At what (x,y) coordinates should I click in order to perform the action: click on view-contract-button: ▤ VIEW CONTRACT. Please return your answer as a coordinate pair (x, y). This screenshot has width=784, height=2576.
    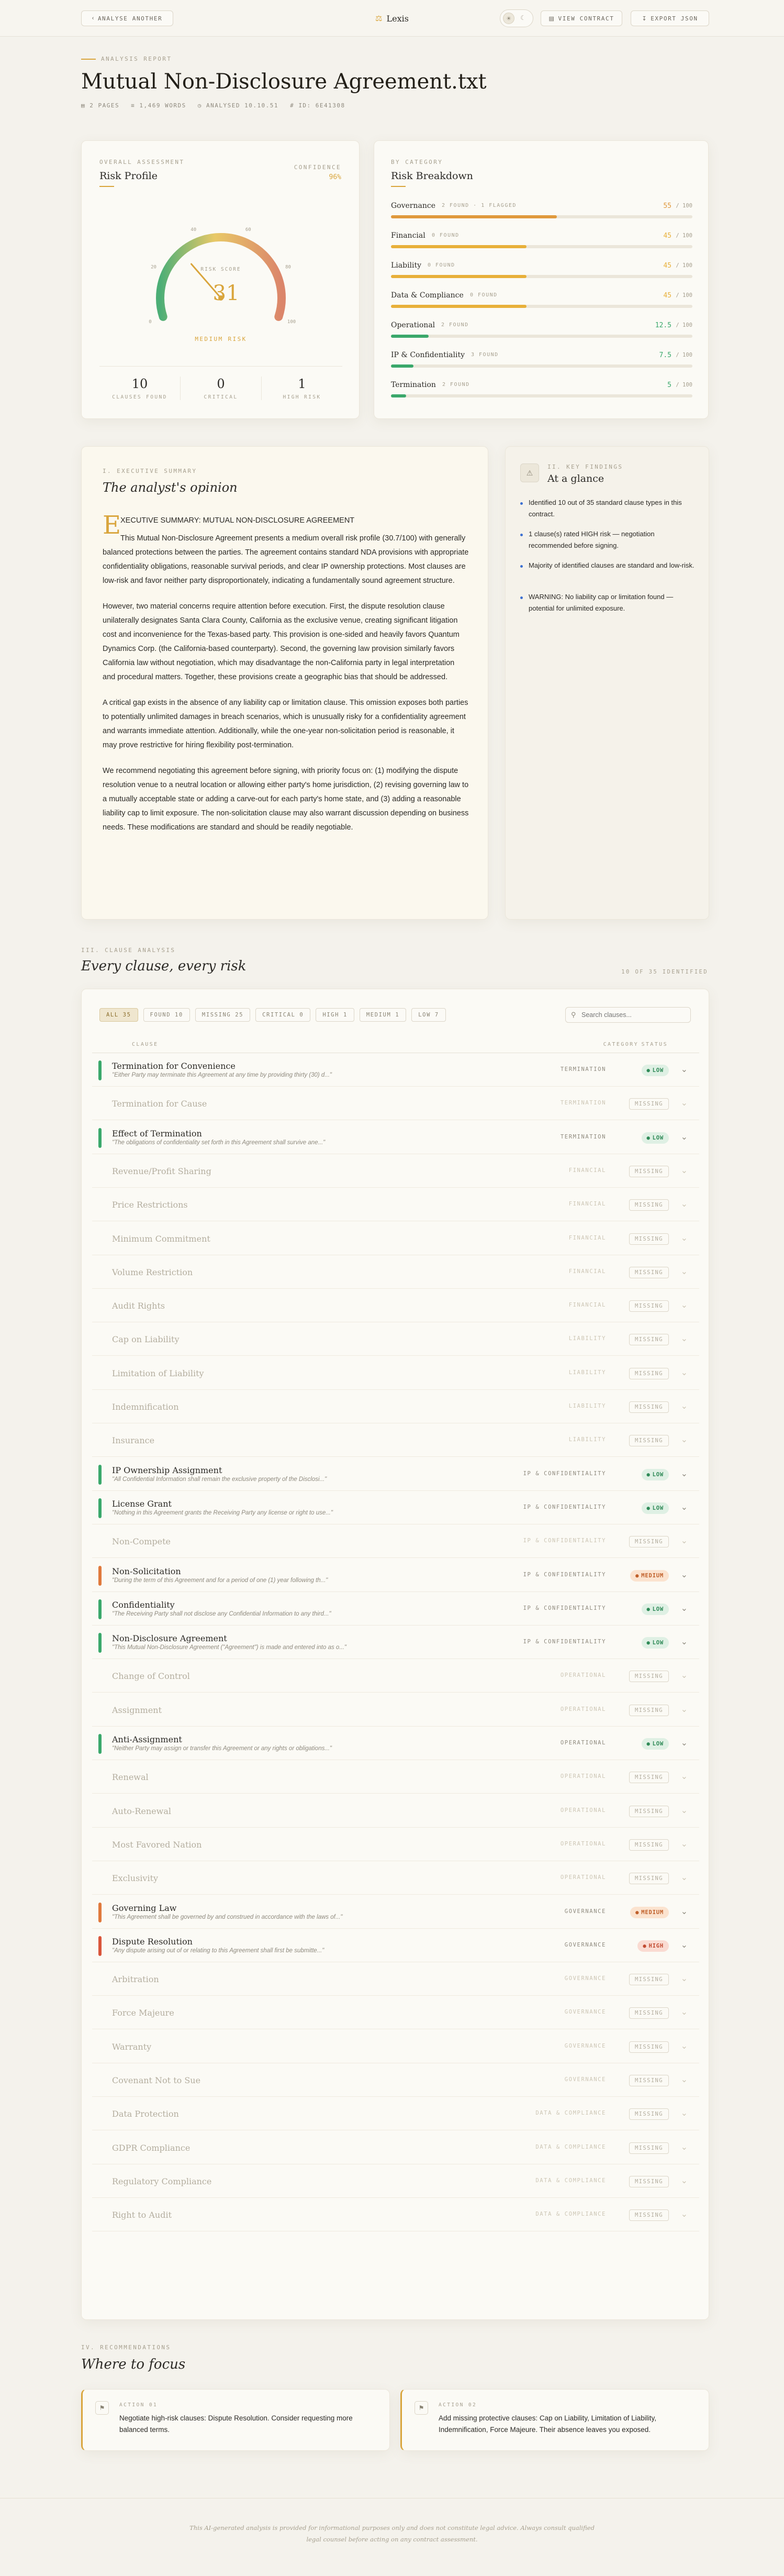
    Looking at the image, I should click on (581, 18).